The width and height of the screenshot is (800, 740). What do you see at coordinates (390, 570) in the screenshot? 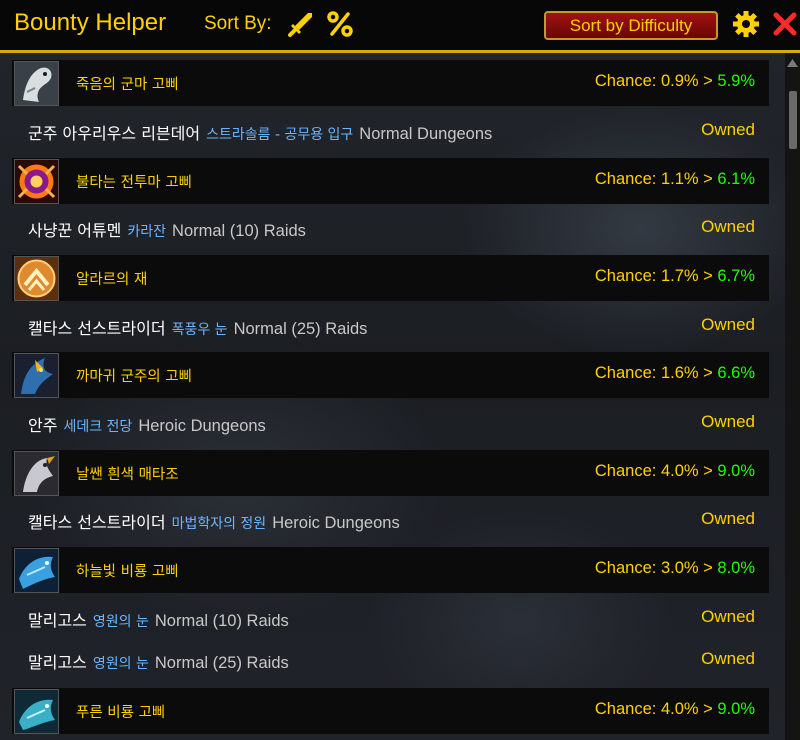
I see `loot-row: 하늘빛 비룡 고삐 Chance: 3.0% > 8.0%` at bounding box center [390, 570].